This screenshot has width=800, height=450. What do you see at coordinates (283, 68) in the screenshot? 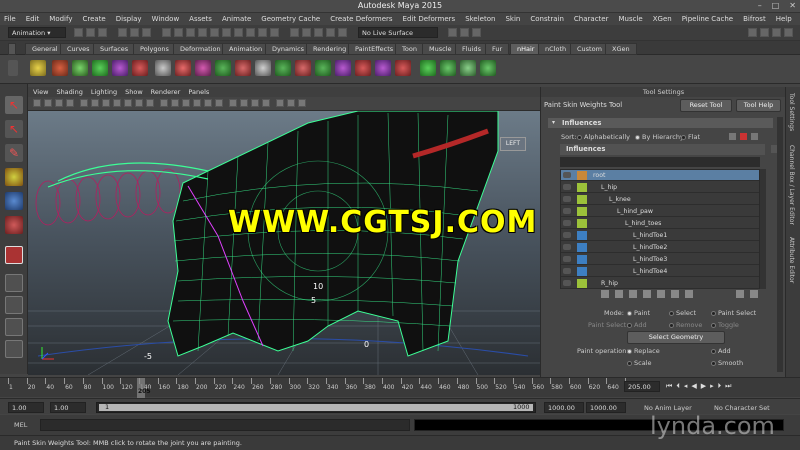
I see `set-start-icon` at bounding box center [283, 68].